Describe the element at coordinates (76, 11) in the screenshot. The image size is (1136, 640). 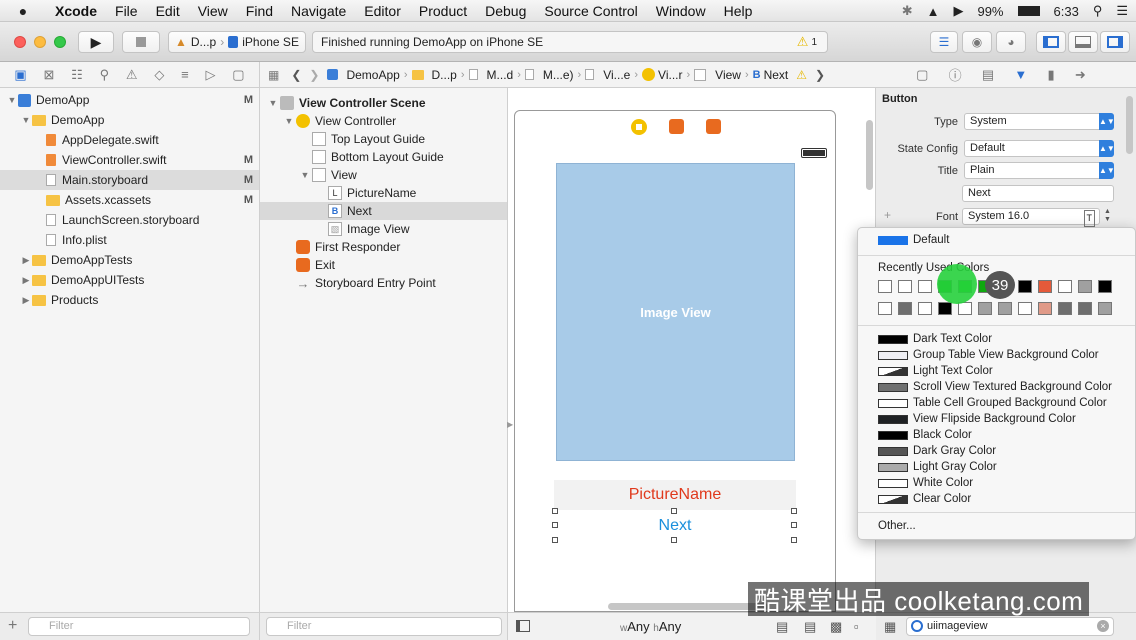
I see `menu-app: Xcode` at that location.